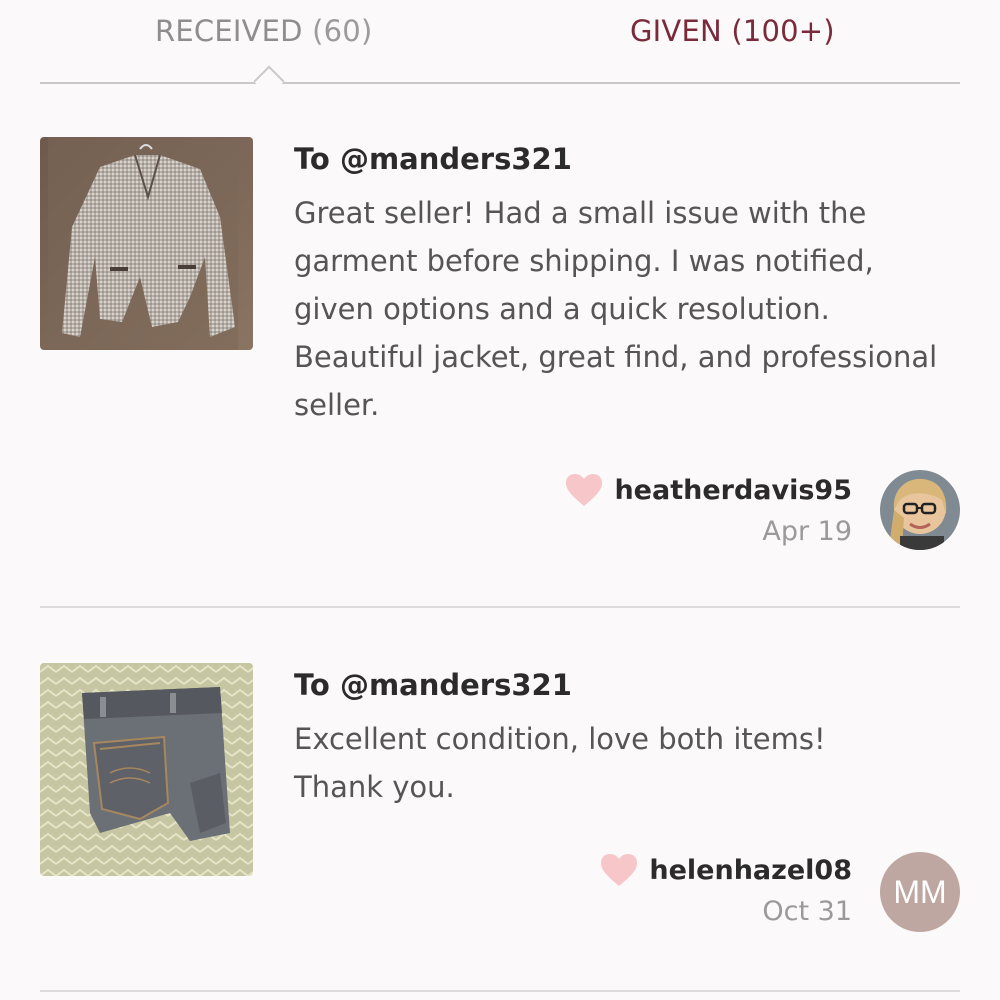  I want to click on review-meta: helenhazel08 Oct 31, so click(725, 889).